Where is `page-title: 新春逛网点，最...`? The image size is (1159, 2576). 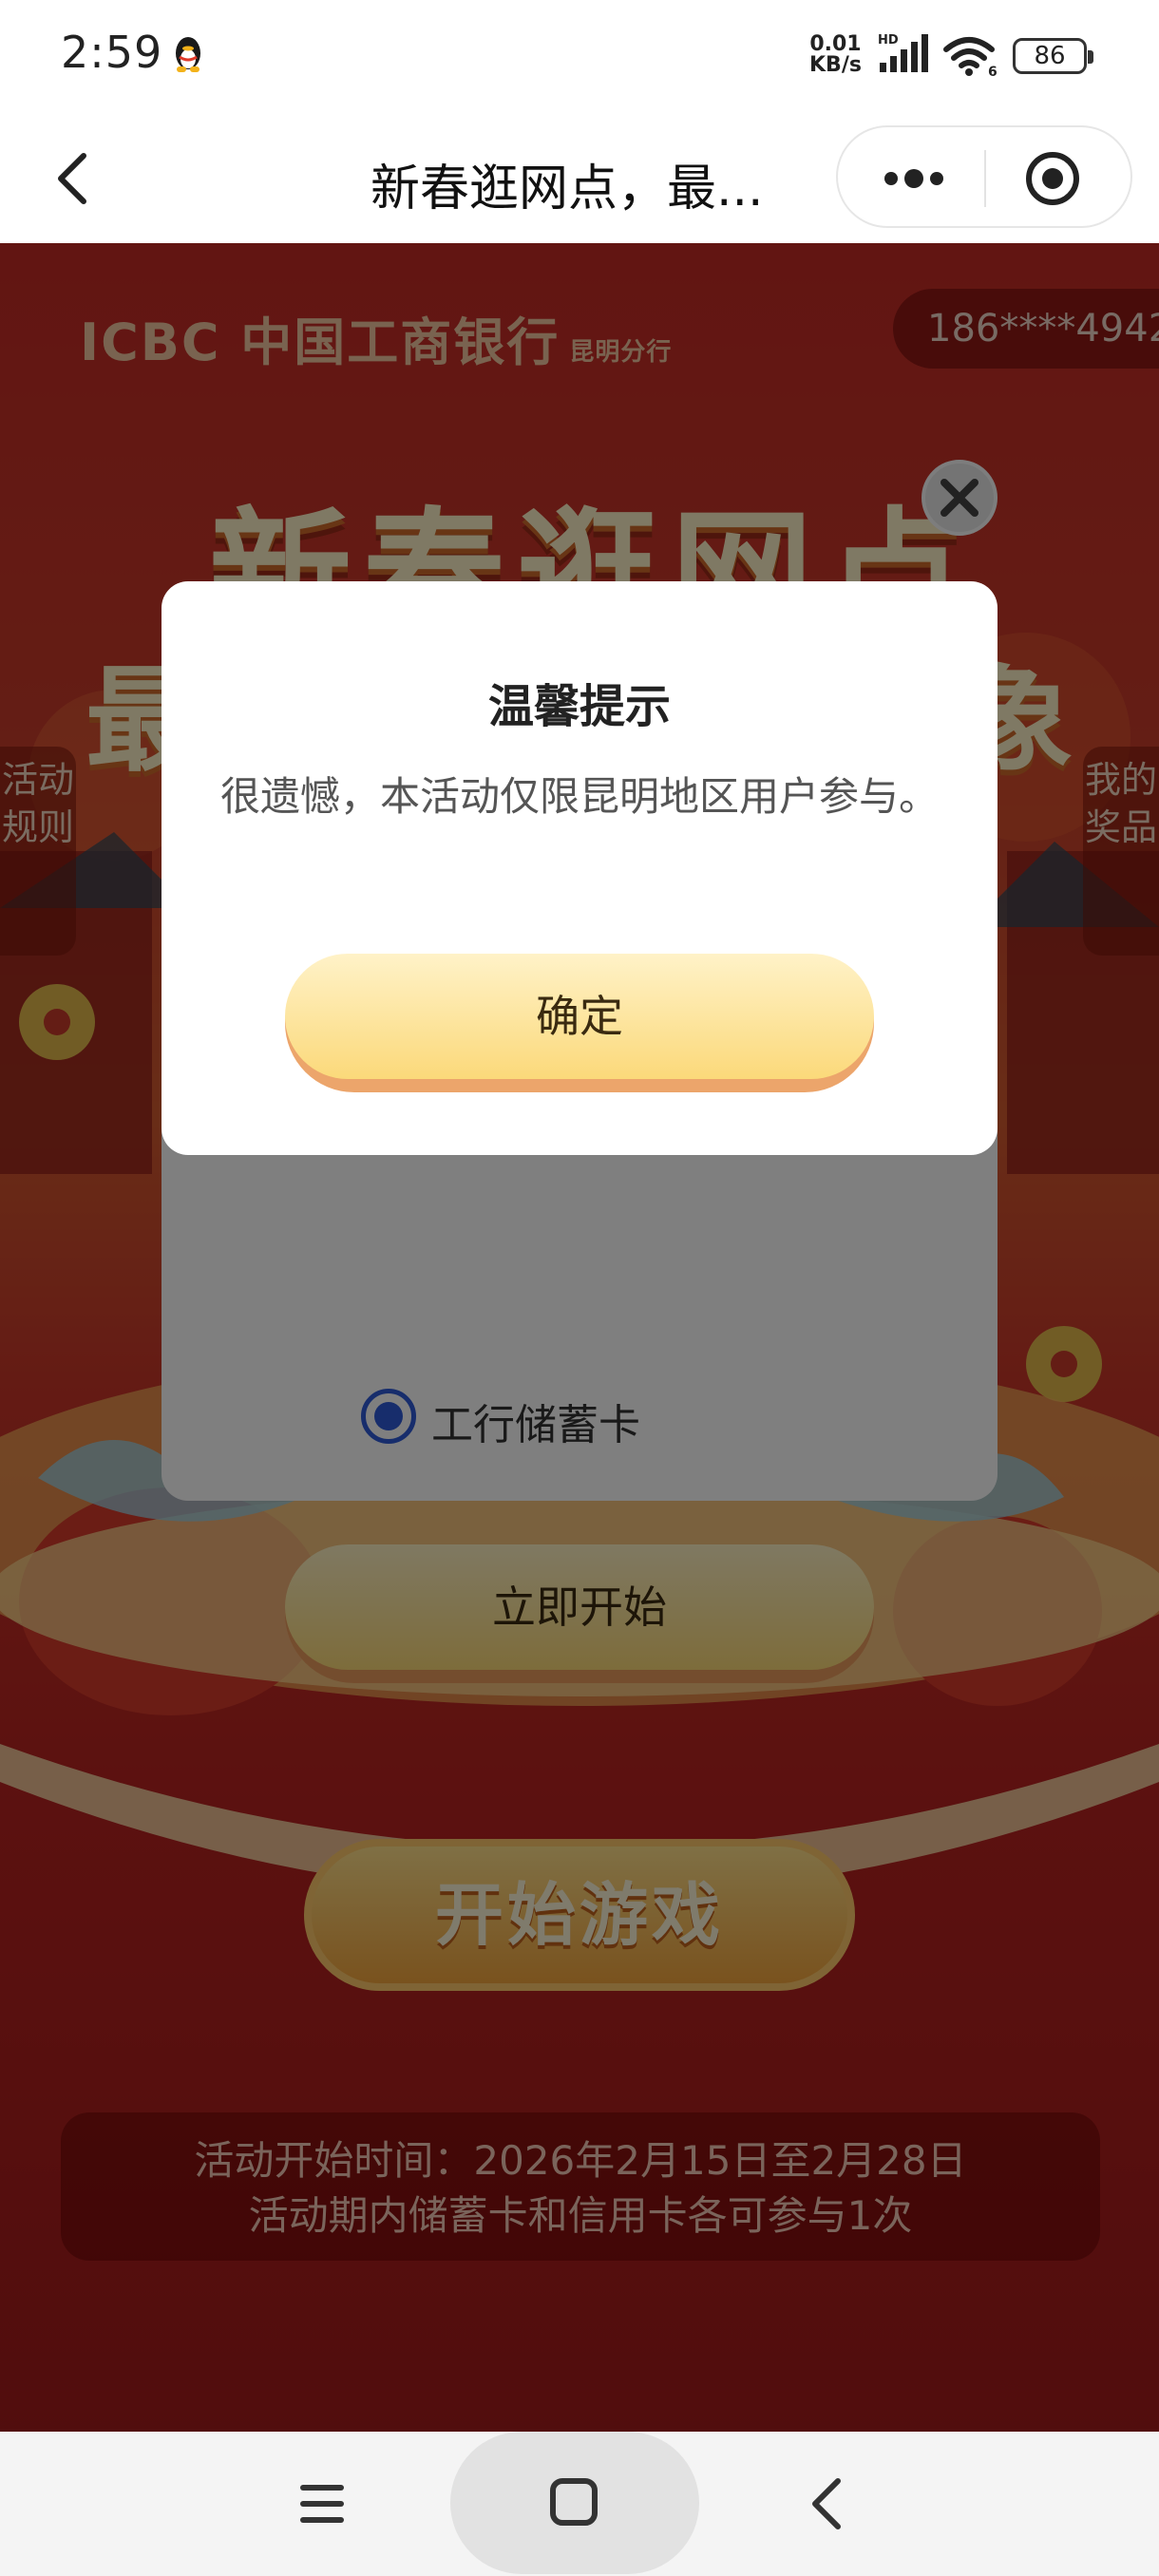 page-title: 新春逛网点，最... is located at coordinates (567, 189).